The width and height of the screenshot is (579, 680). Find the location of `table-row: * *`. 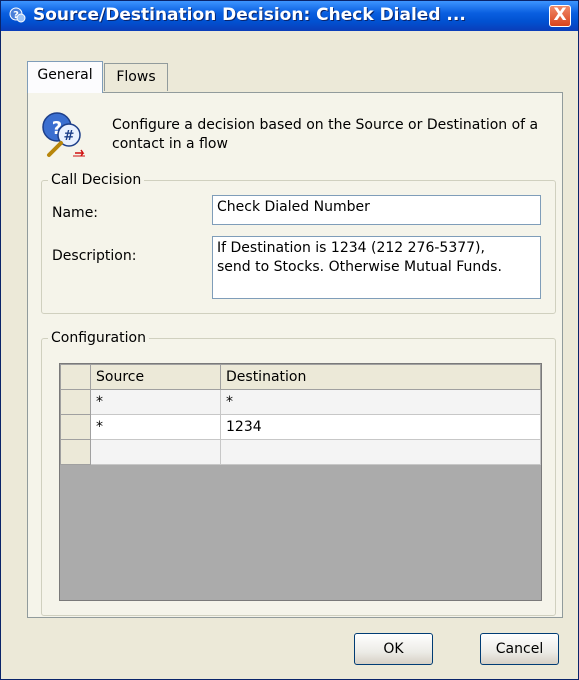

table-row: * * is located at coordinates (300, 402).